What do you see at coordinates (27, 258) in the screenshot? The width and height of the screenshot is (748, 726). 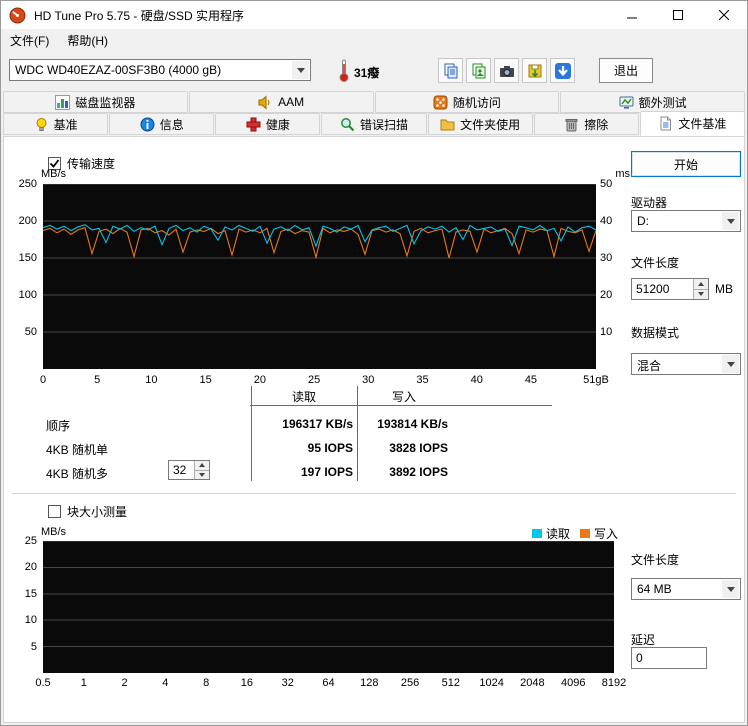 I see `axis-tick-label: 150` at bounding box center [27, 258].